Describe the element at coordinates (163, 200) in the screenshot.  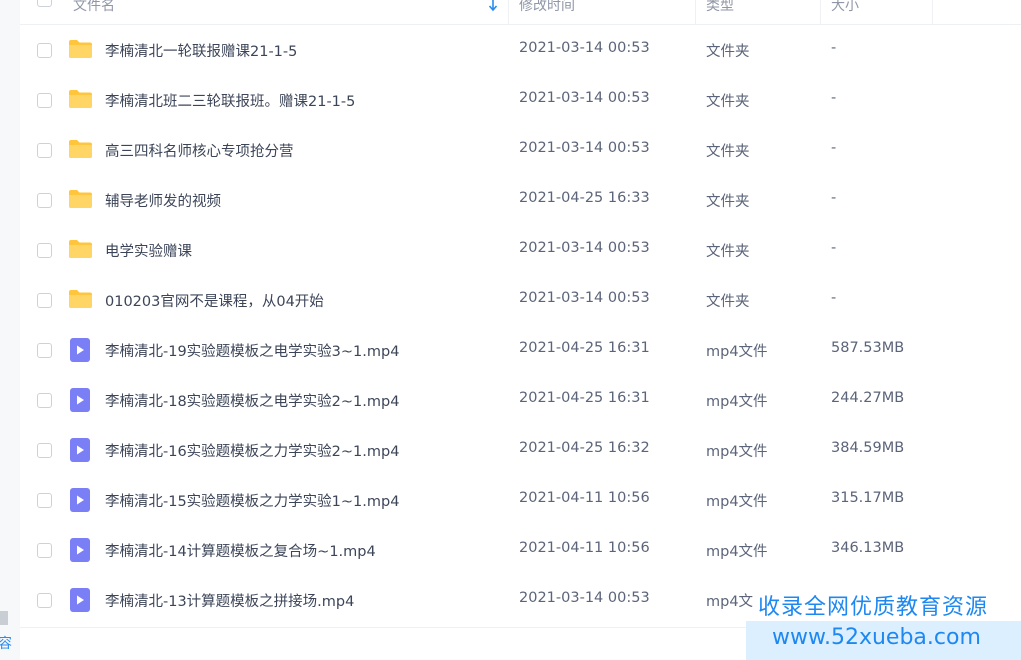
I see `file-name: 辅导老师发的视频` at that location.